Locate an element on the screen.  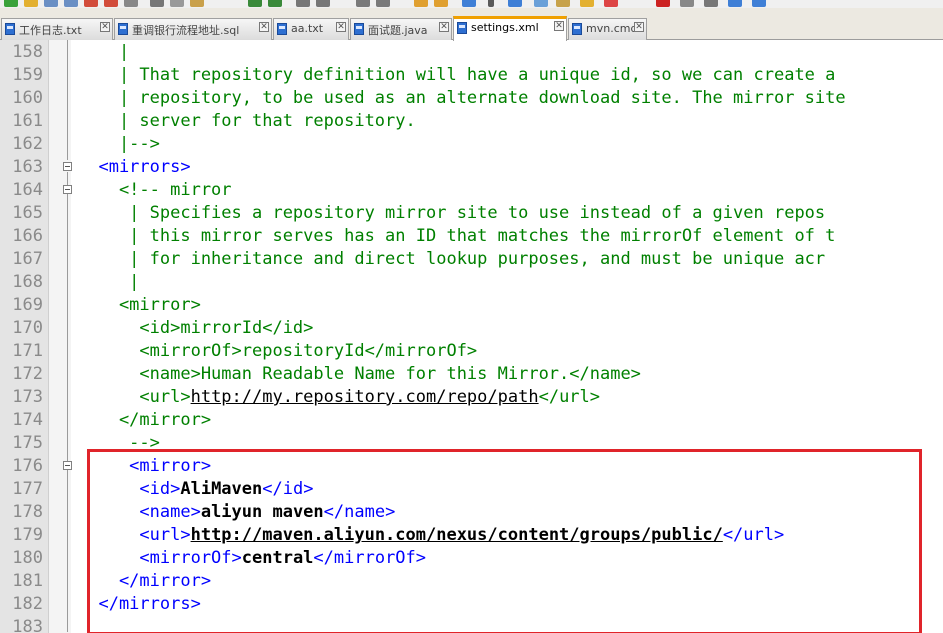
sync-v-icon is located at coordinates (421, 3).